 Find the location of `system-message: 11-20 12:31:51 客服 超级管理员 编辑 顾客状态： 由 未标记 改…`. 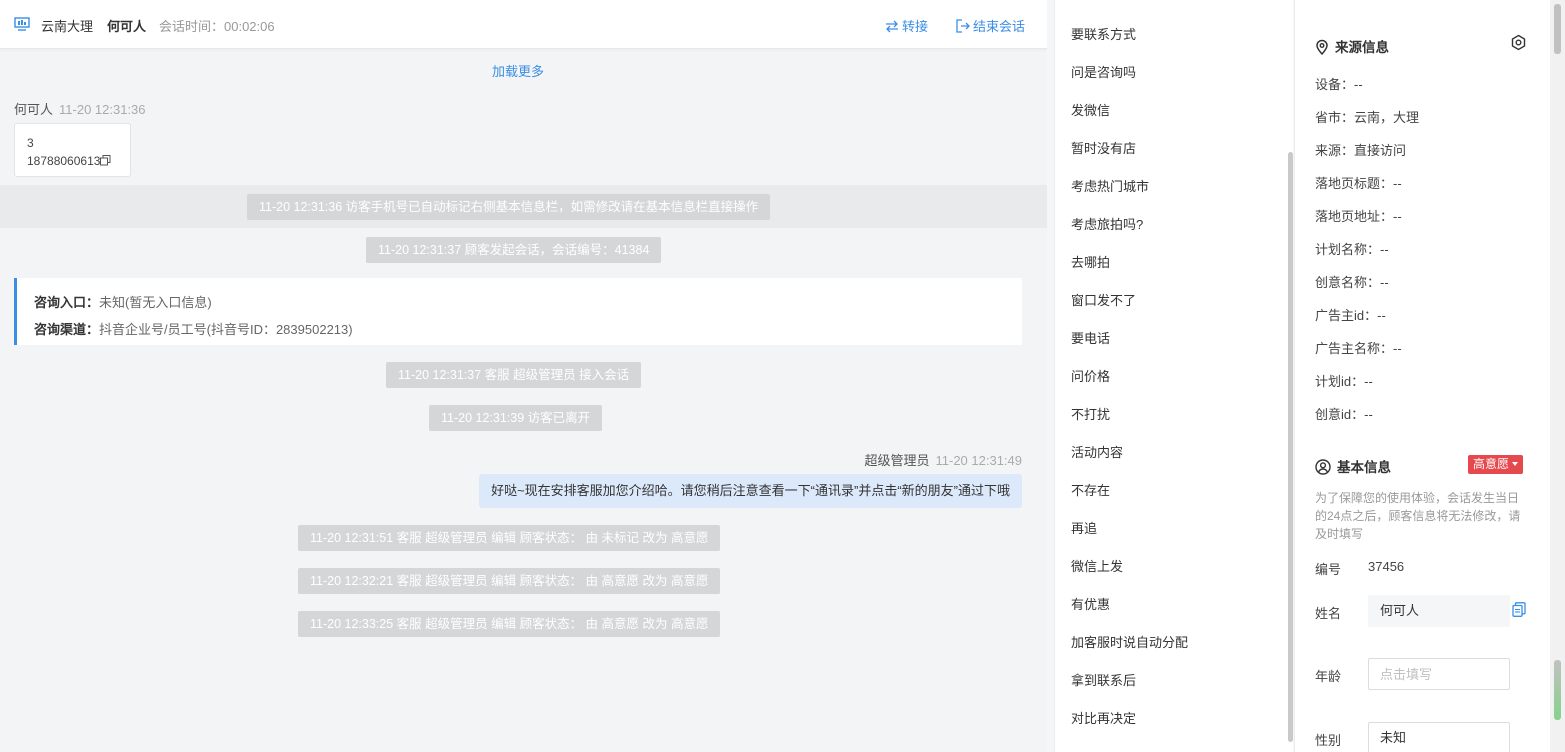

system-message: 11-20 12:31:51 客服 超级管理员 编辑 顾客状态： 由 未标记 改… is located at coordinates (509, 538).